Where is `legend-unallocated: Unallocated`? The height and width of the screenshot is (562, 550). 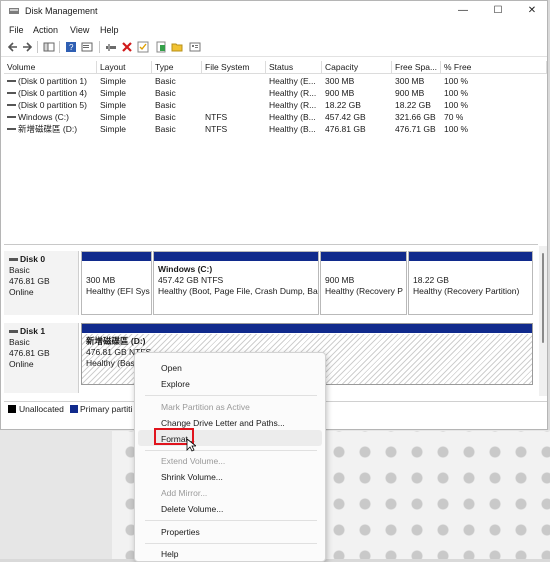
legend-unallocated: Unallocated is located at coordinates (41, 409).